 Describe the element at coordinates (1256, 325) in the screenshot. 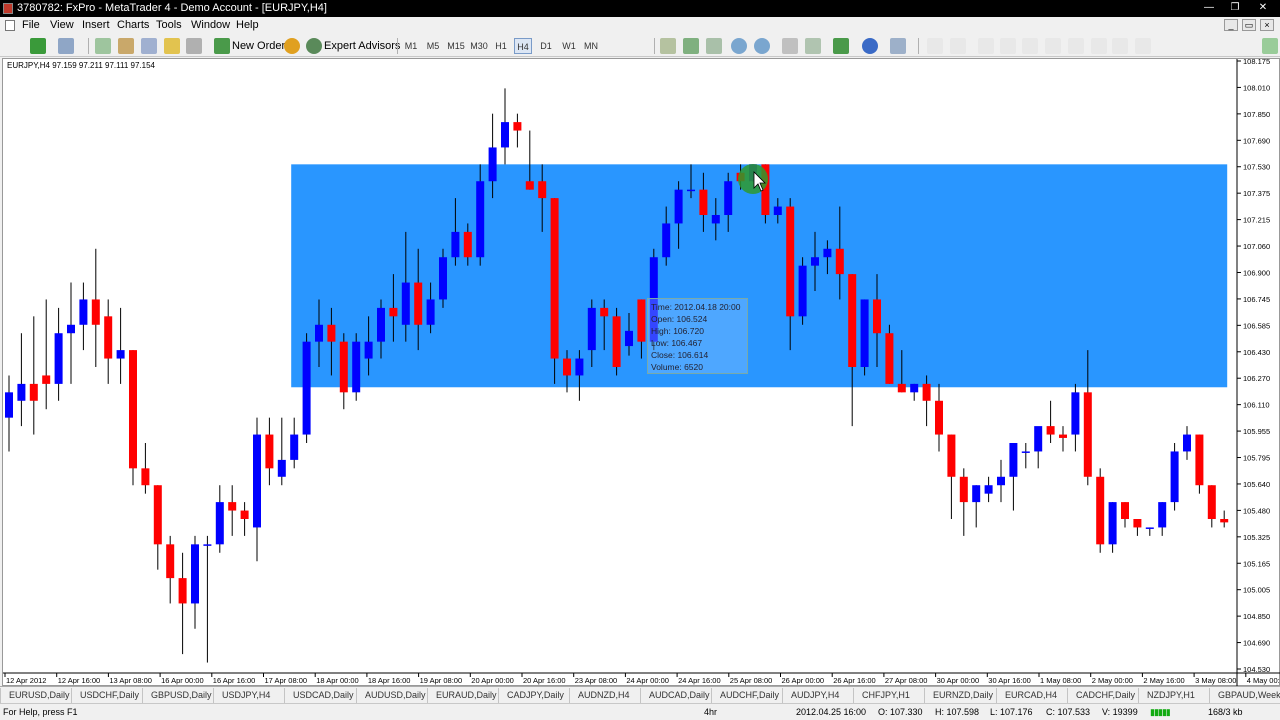

I see `price-label: 106.585` at that location.